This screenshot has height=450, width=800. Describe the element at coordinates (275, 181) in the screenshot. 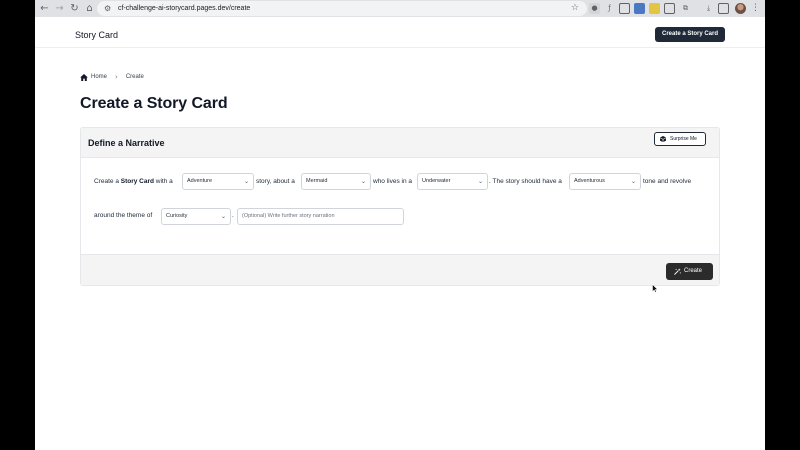

I see `sentence-text: story, about a` at that location.